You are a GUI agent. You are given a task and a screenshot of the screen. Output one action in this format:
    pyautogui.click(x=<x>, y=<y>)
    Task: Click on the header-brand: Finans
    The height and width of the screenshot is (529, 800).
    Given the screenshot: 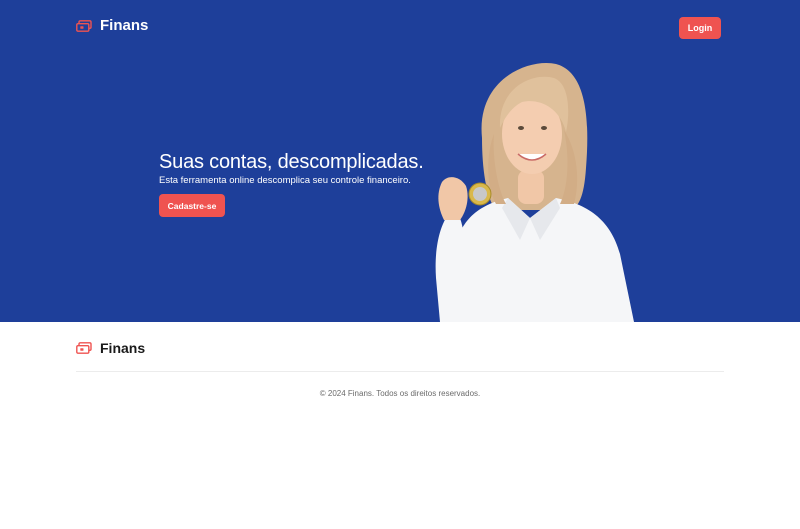 What is the action you would take?
    pyautogui.click(x=112, y=25)
    